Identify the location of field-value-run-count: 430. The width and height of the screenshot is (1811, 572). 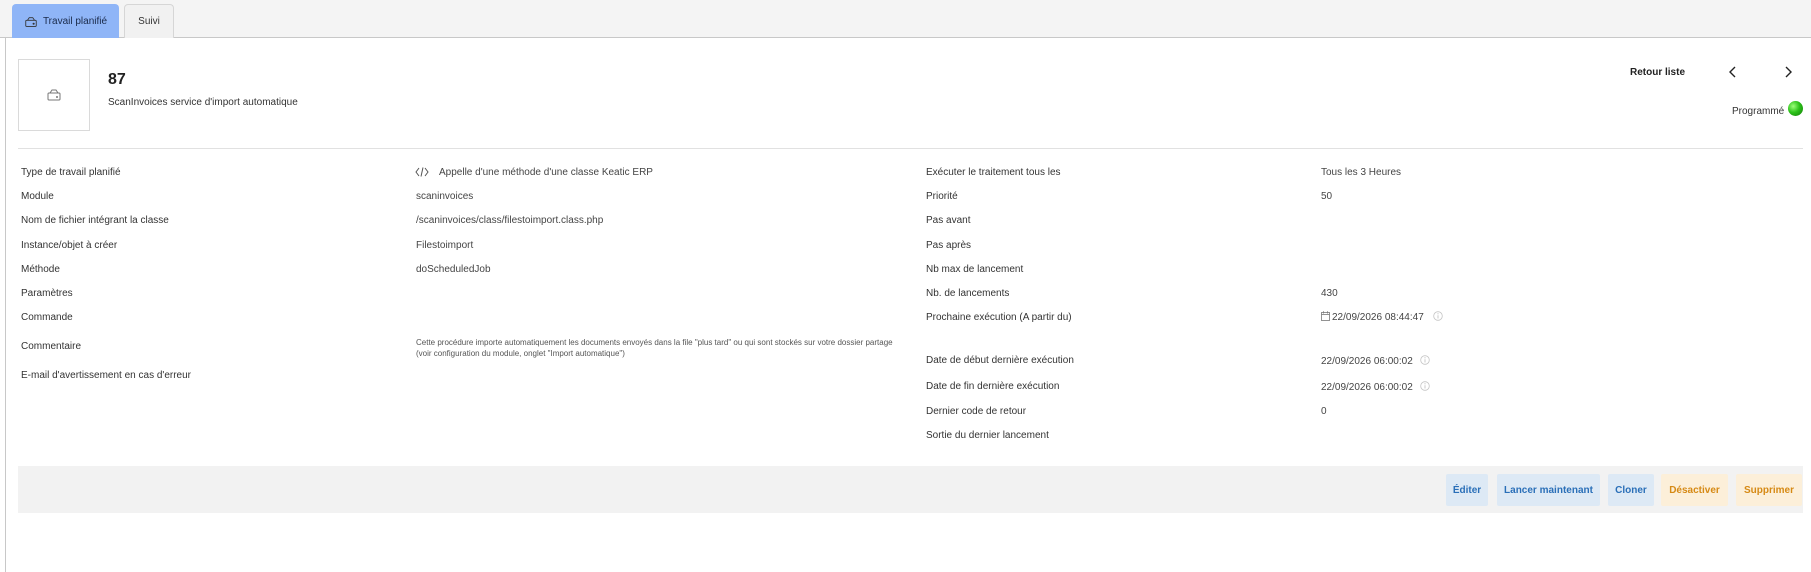
(1329, 293).